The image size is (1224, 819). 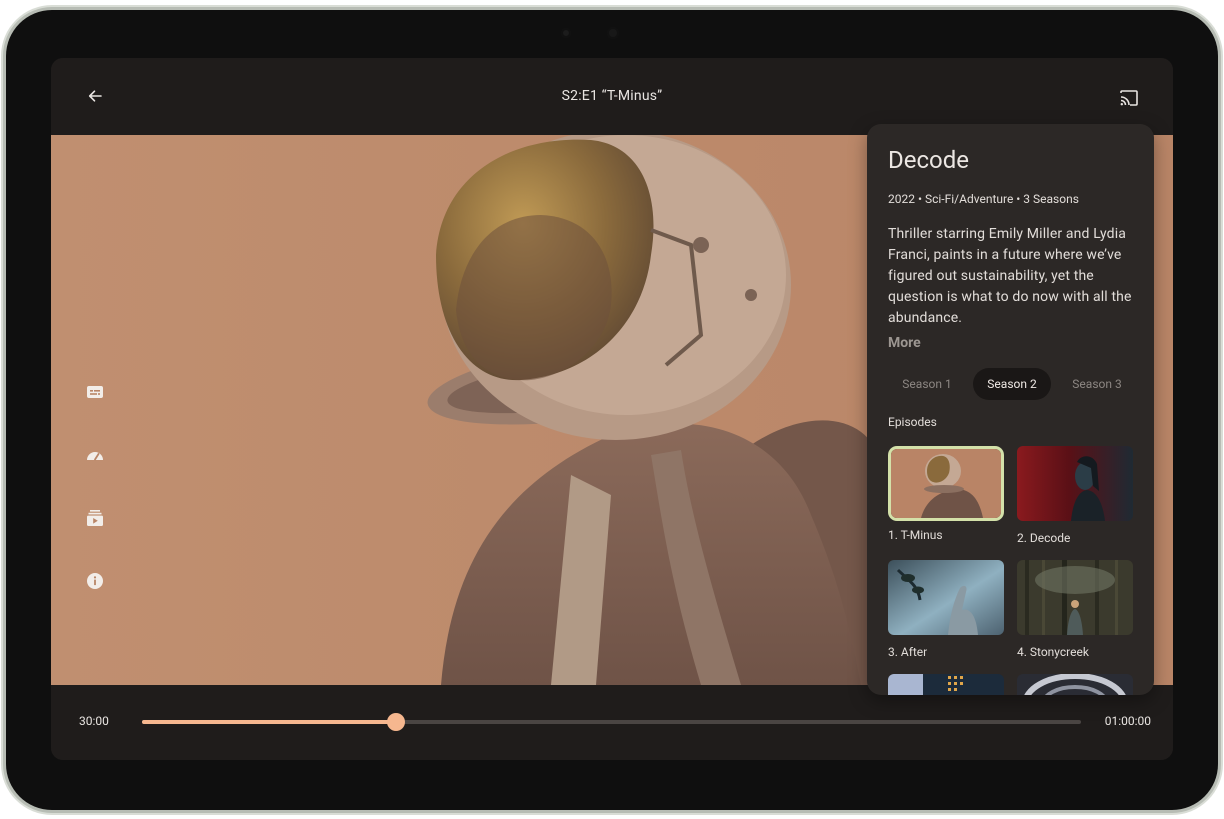 I want to click on playback-speed-button, so click(x=95, y=455).